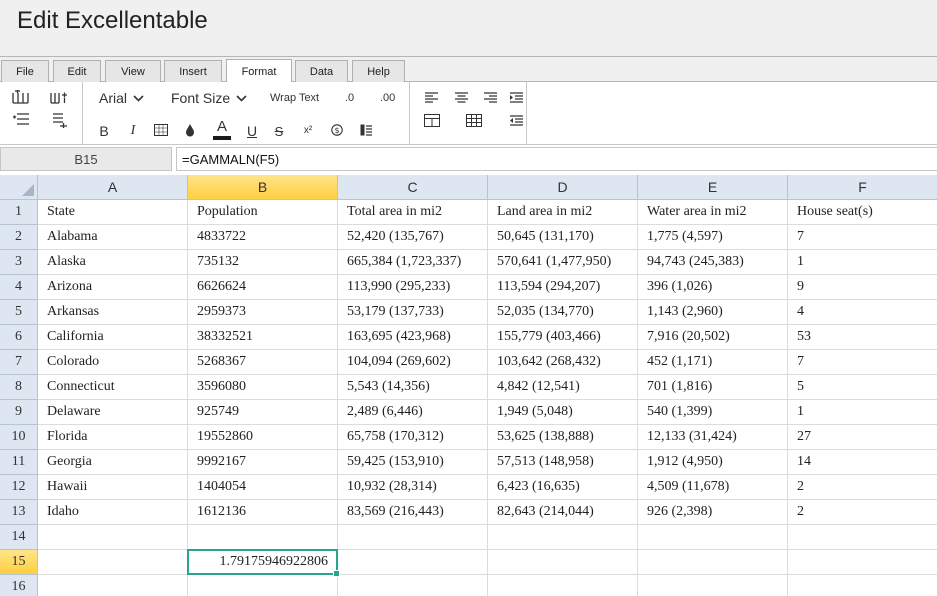  Describe the element at coordinates (563, 585) in the screenshot. I see `cell-d16` at that location.